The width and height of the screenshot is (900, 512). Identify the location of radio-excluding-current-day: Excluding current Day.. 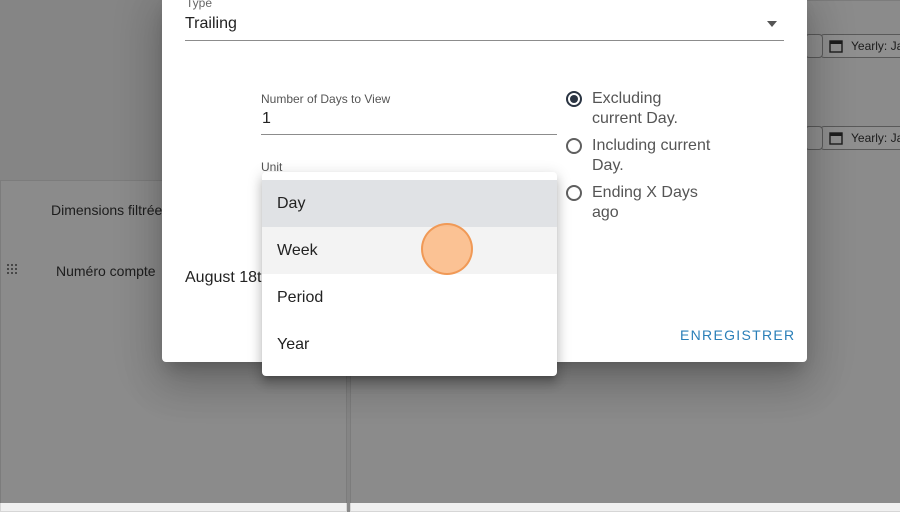
(639, 109).